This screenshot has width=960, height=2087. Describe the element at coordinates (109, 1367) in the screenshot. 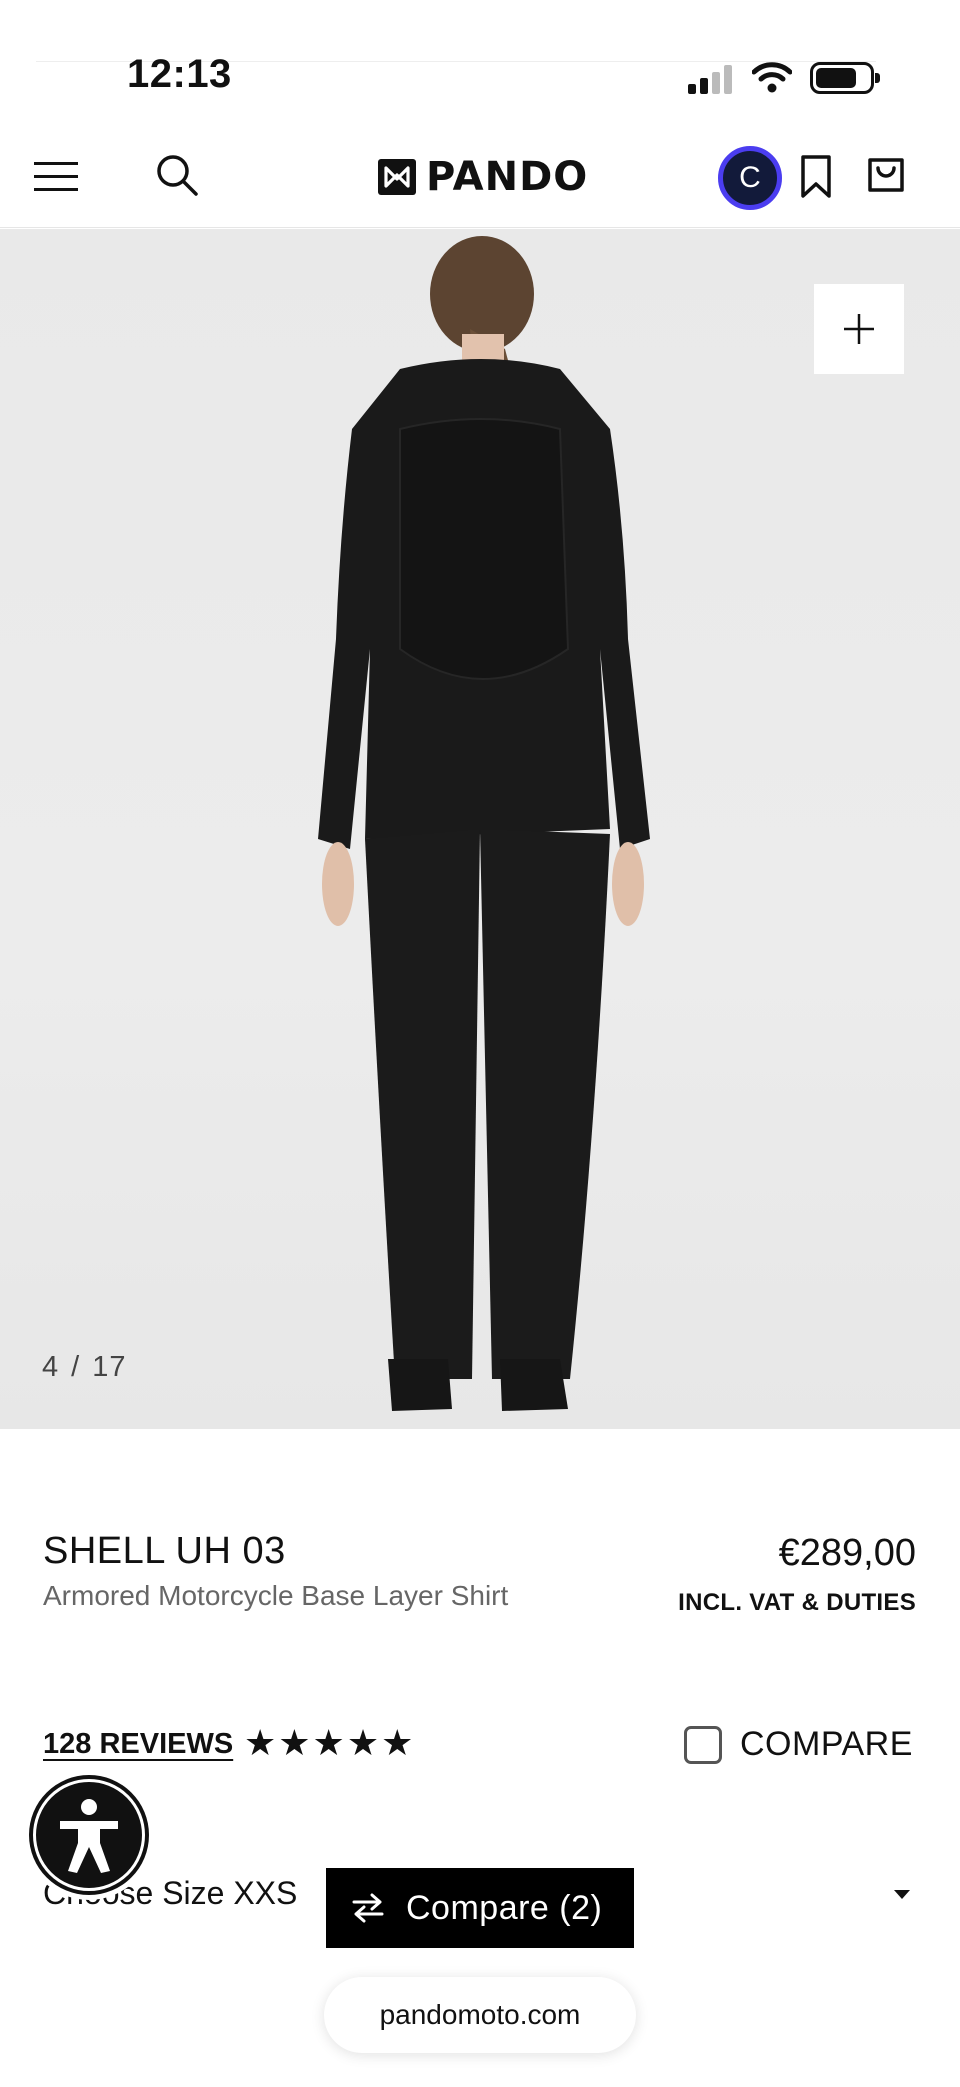

I see `image-counter-total: 17` at that location.